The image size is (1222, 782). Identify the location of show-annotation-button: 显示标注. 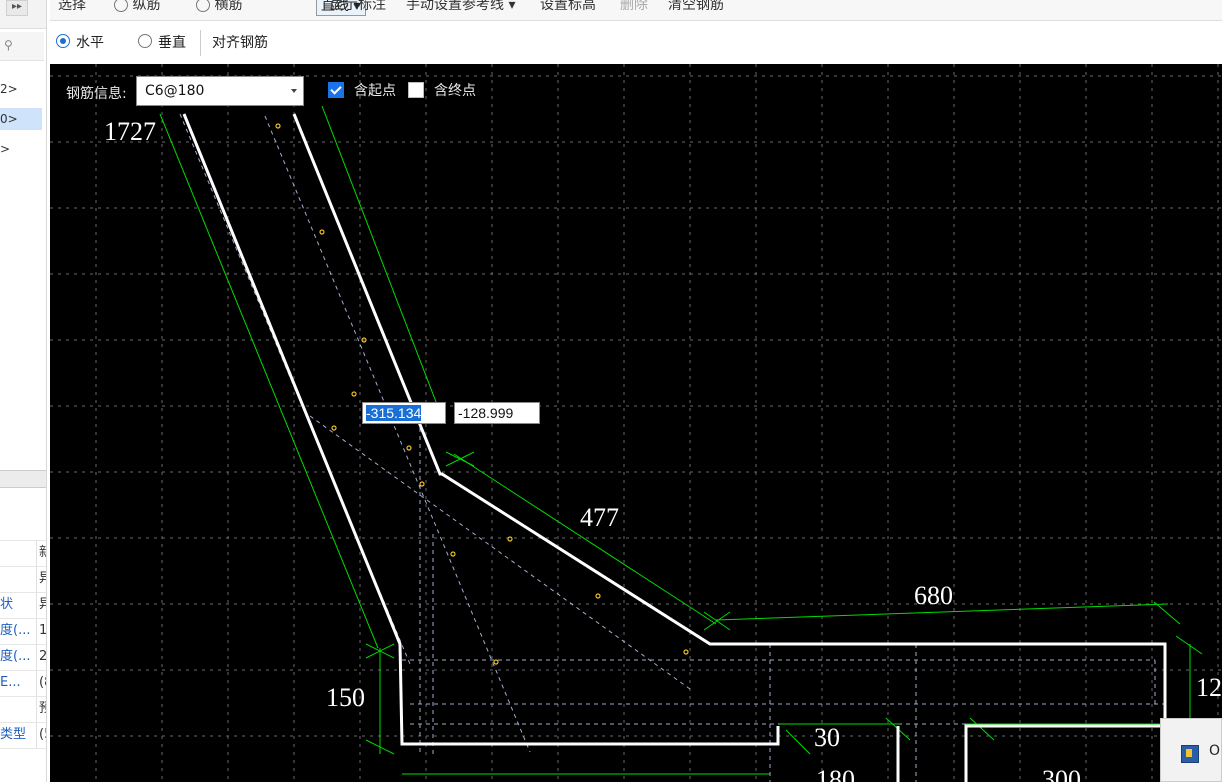
(358, 7).